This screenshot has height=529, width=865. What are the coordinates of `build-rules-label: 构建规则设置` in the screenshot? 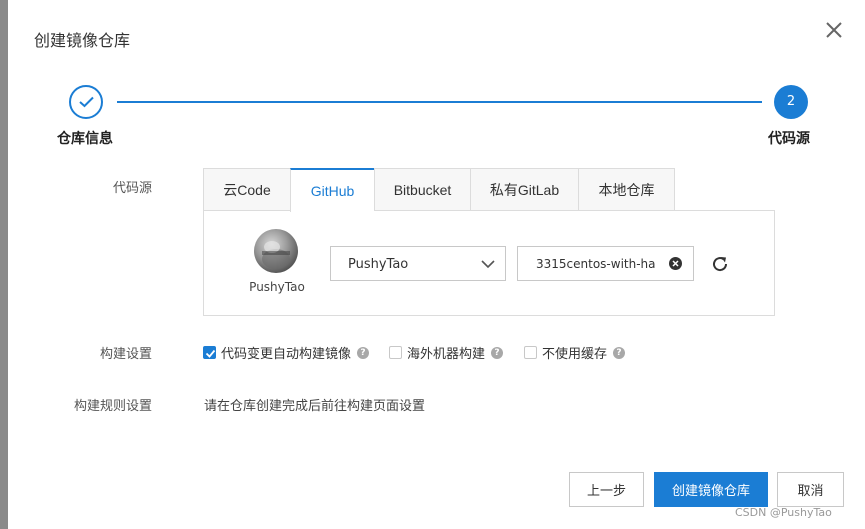 It's located at (112, 406).